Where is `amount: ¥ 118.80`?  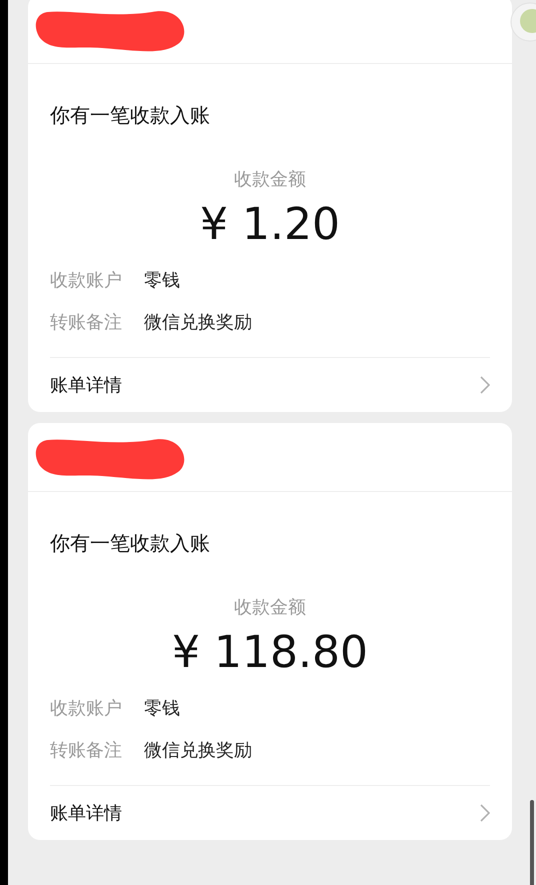
amount: ¥ 118.80 is located at coordinates (270, 653).